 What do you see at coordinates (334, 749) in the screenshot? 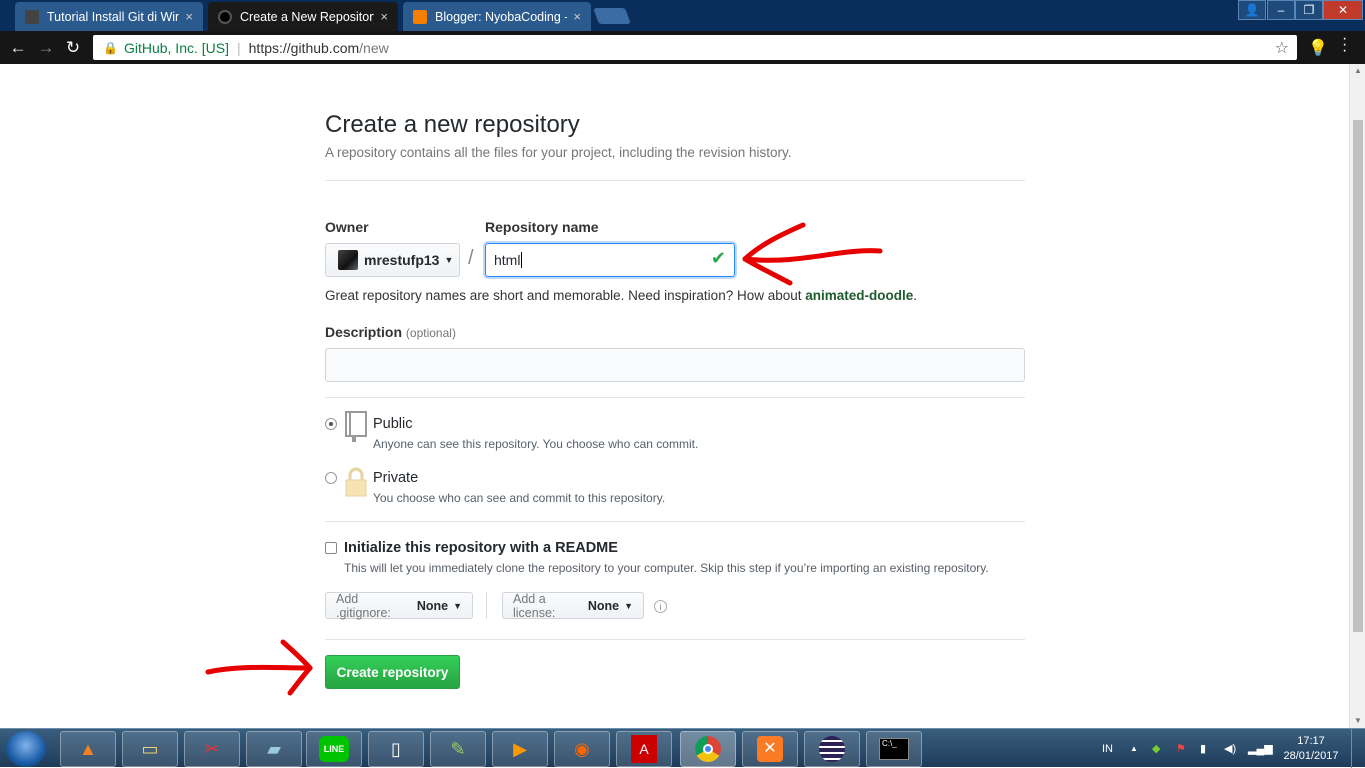
I see `line-icon: LINE` at bounding box center [334, 749].